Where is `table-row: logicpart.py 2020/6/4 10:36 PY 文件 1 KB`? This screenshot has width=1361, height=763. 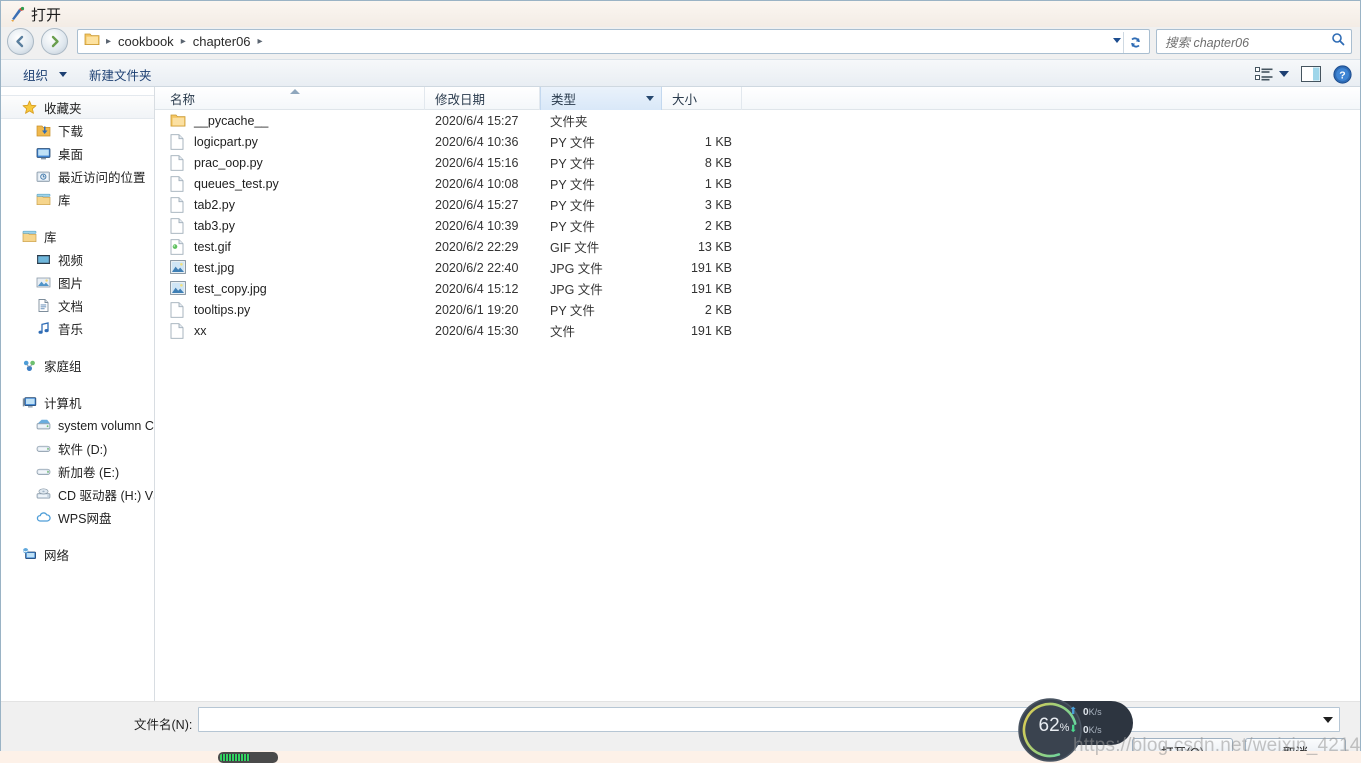 table-row: logicpart.py 2020/6/4 10:36 PY 文件 1 KB is located at coordinates (757, 141).